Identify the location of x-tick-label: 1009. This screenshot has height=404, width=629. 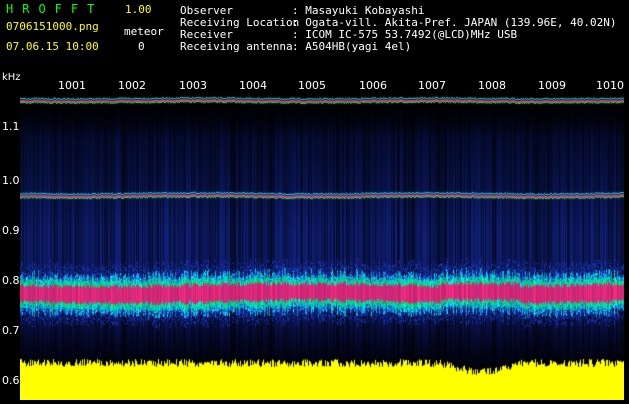
(552, 85).